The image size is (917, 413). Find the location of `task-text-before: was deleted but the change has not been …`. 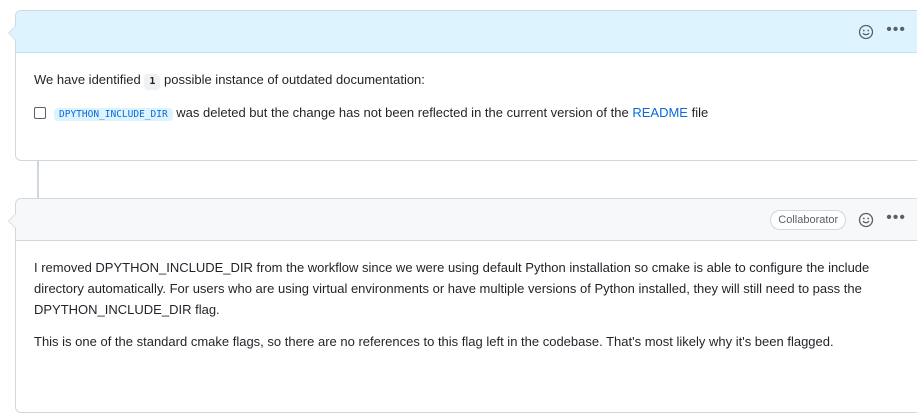

task-text-before: was deleted but the change has not been … is located at coordinates (402, 112).